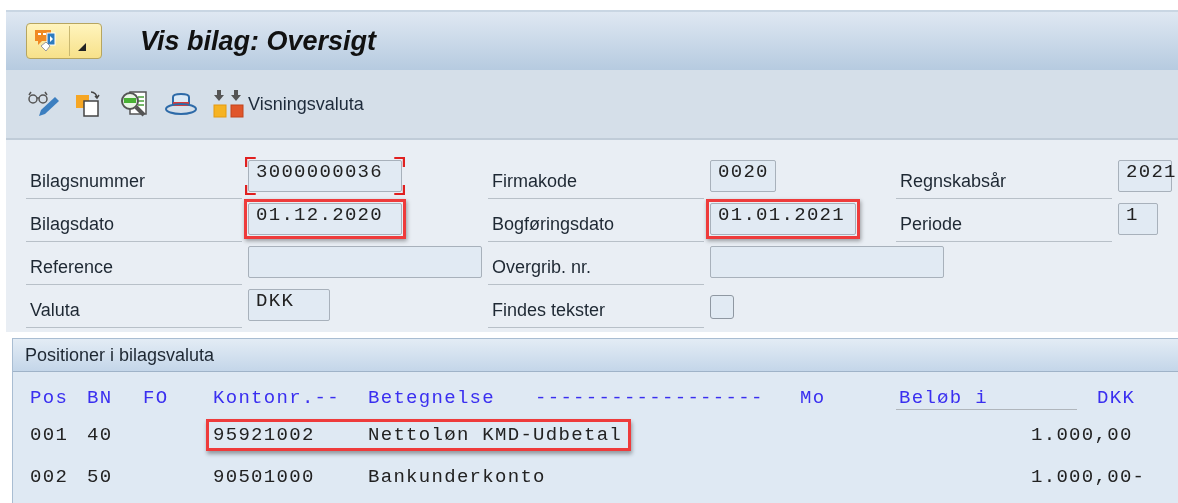 The width and height of the screenshot is (1178, 503). I want to click on column-header: Pos, so click(50, 398).